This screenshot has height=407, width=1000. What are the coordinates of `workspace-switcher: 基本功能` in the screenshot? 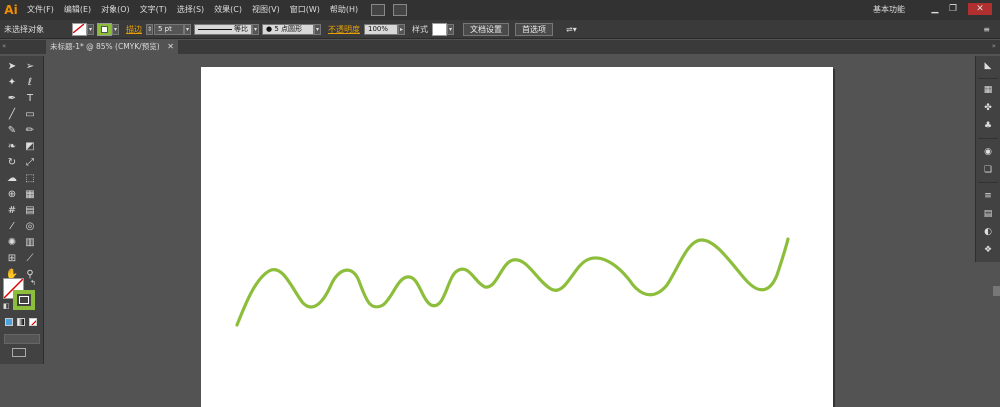 It's located at (889, 10).